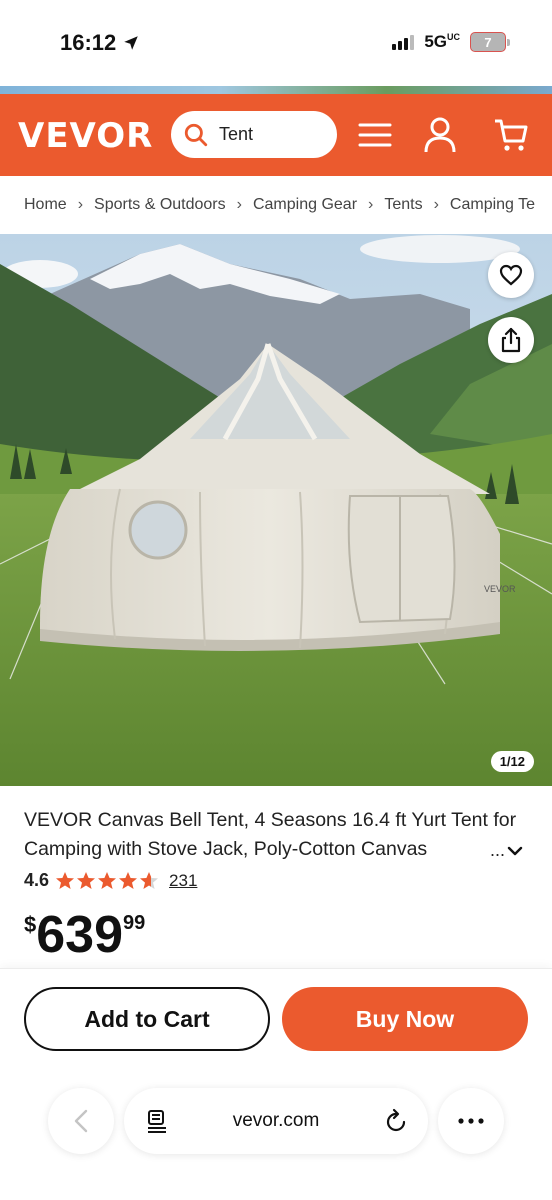  Describe the element at coordinates (396, 1121) in the screenshot. I see `reload-icon` at that location.